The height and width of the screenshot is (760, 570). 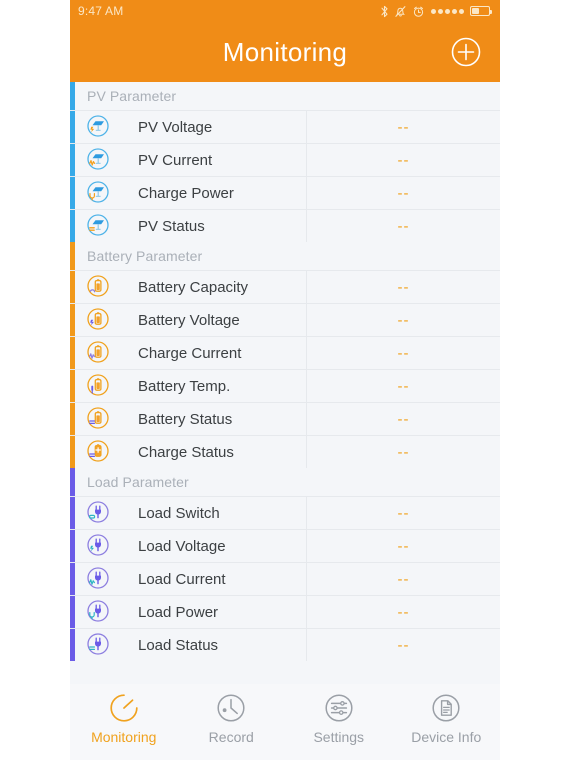 What do you see at coordinates (132, 96) in the screenshot?
I see `section-header-label: PV Parameter` at bounding box center [132, 96].